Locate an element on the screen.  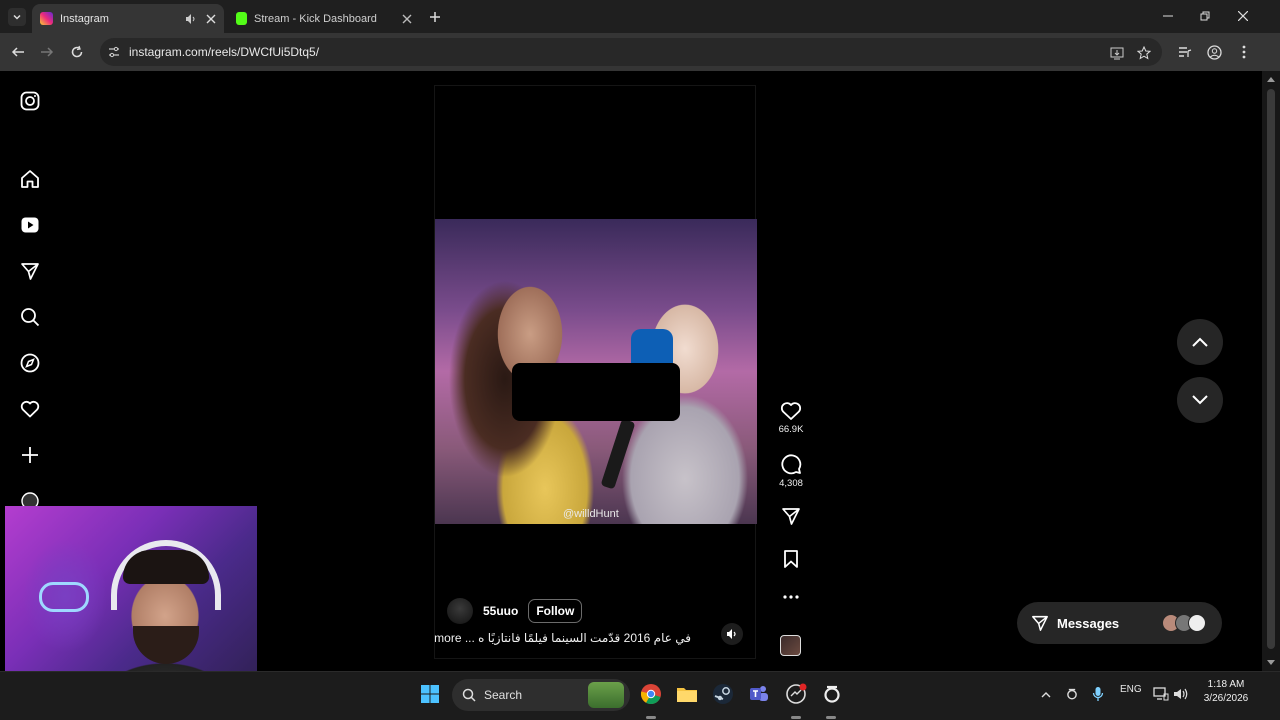
app-notification-icon is located at coordinates (796, 694).